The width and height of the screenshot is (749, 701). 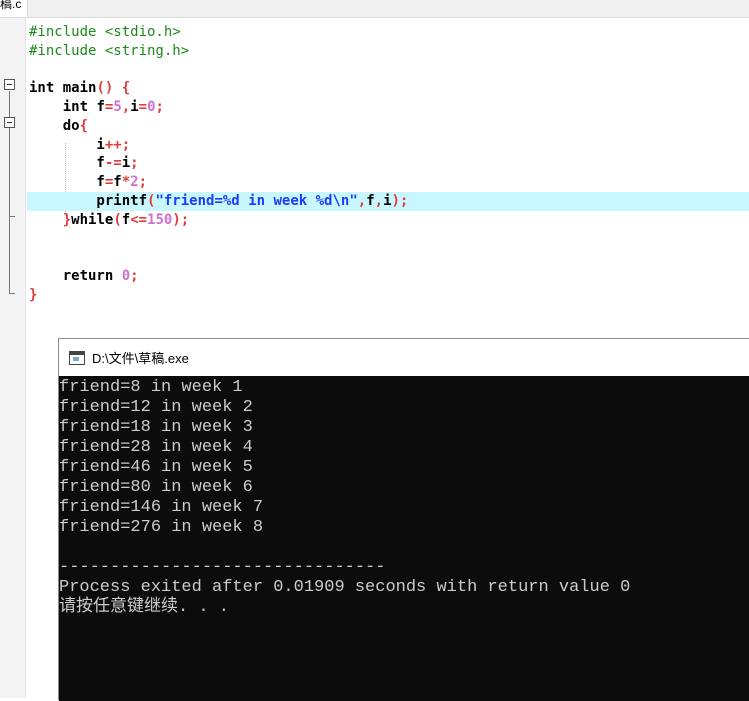 I want to click on code-line-14: return 0;, so click(x=84, y=275).